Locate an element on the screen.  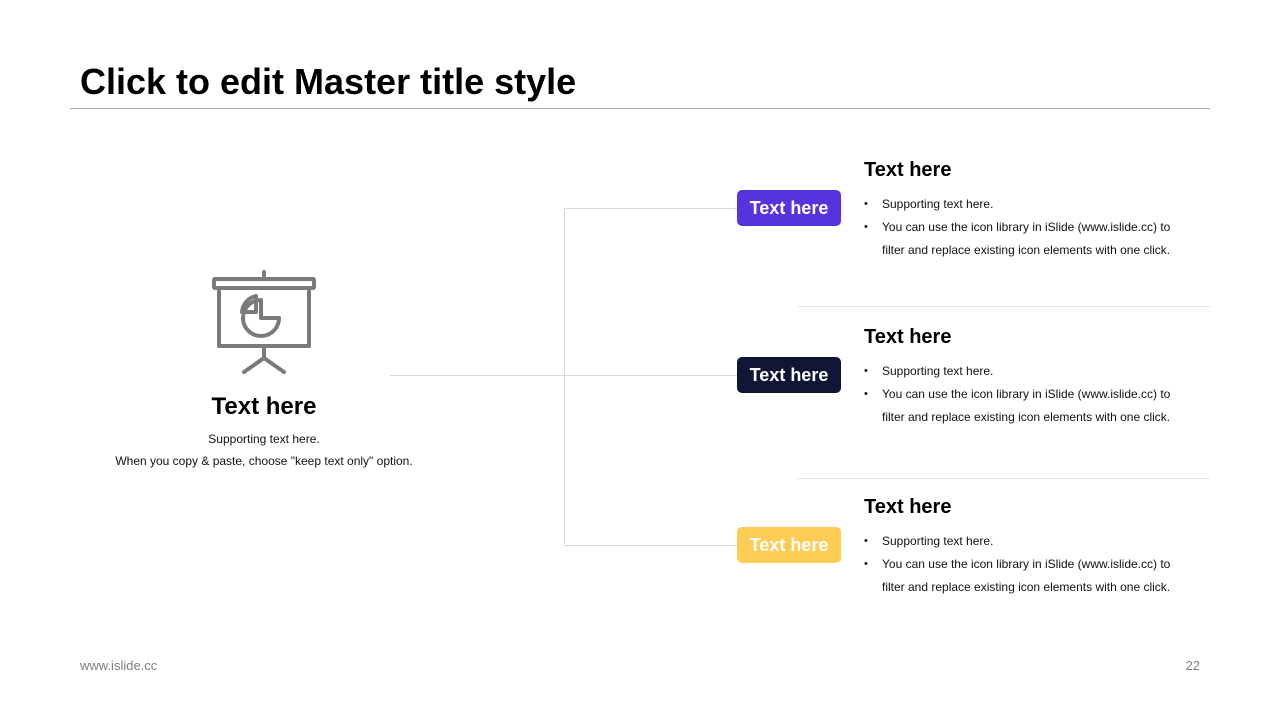
tag-item-1: Text here is located at coordinates (789, 208).